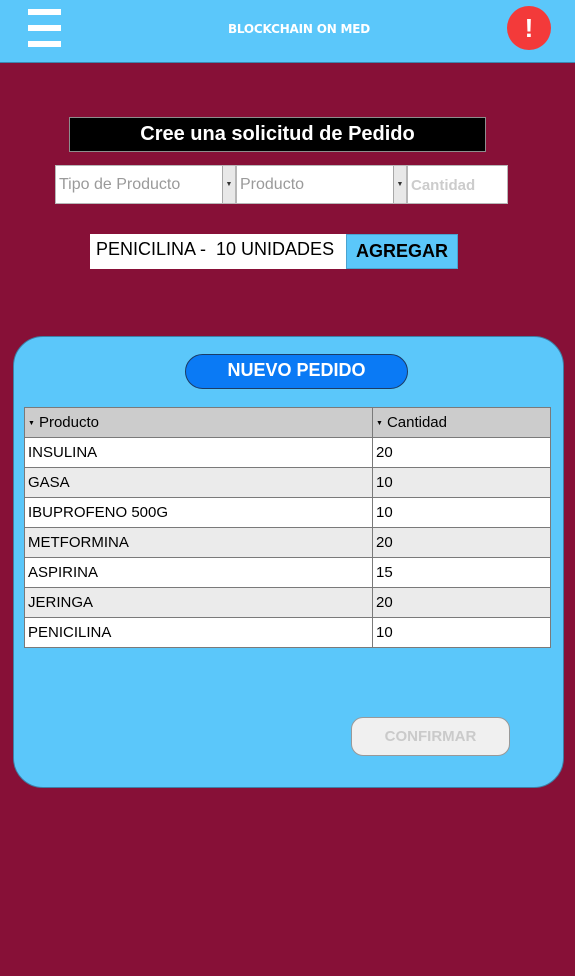  Describe the element at coordinates (430, 736) in the screenshot. I see `confirm-button: CONFIRMAR` at that location.